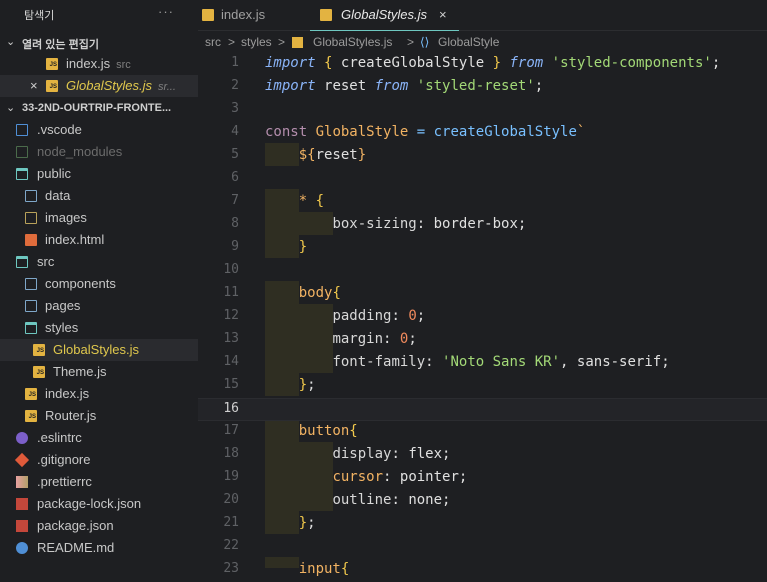  Describe the element at coordinates (352, 42) in the screenshot. I see `breadcrumb-file: GlobalStyles.js` at that location.